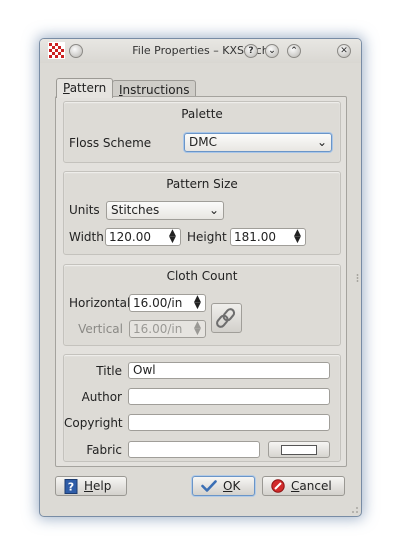 This screenshot has height=554, width=400. I want to click on copyright-label: Copyright, so click(93, 423).